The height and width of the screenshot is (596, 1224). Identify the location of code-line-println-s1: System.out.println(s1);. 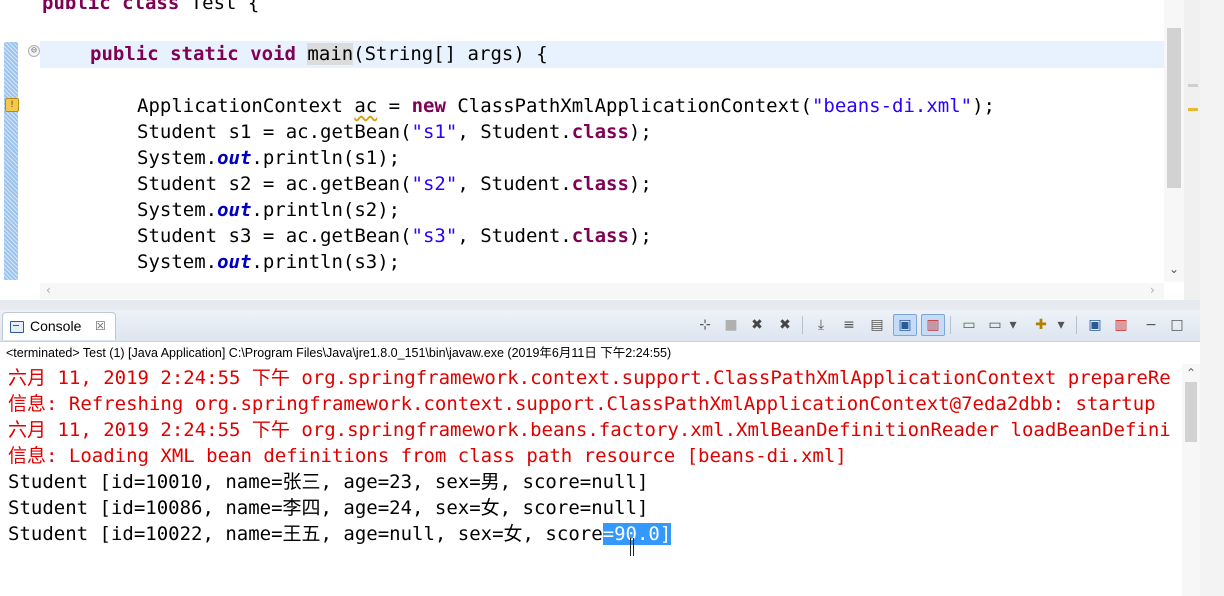
(268, 158).